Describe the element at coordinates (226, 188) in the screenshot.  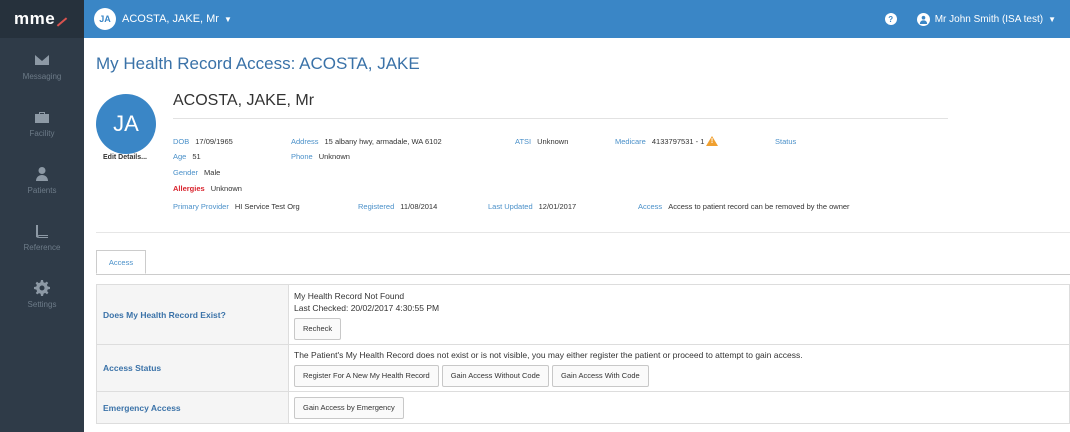
I see `allergies-value: Unknown` at that location.